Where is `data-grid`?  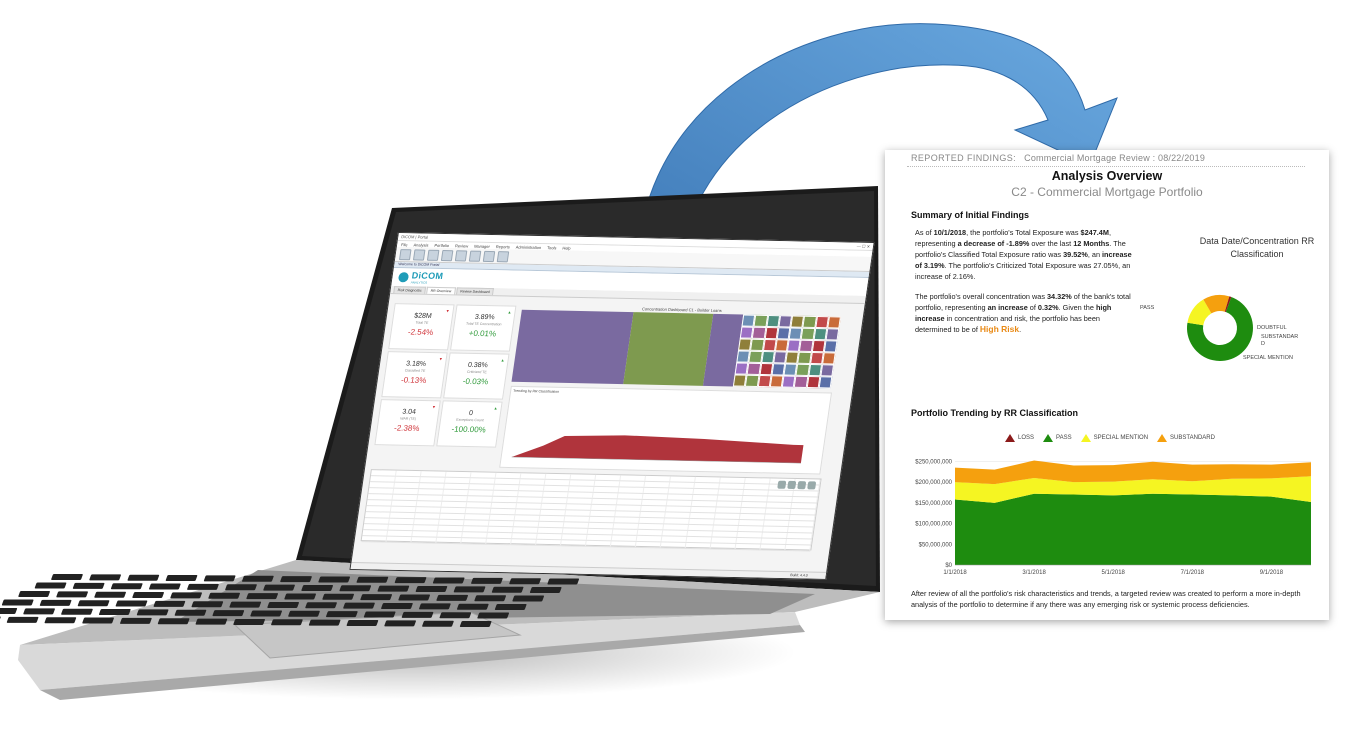 data-grid is located at coordinates (591, 510).